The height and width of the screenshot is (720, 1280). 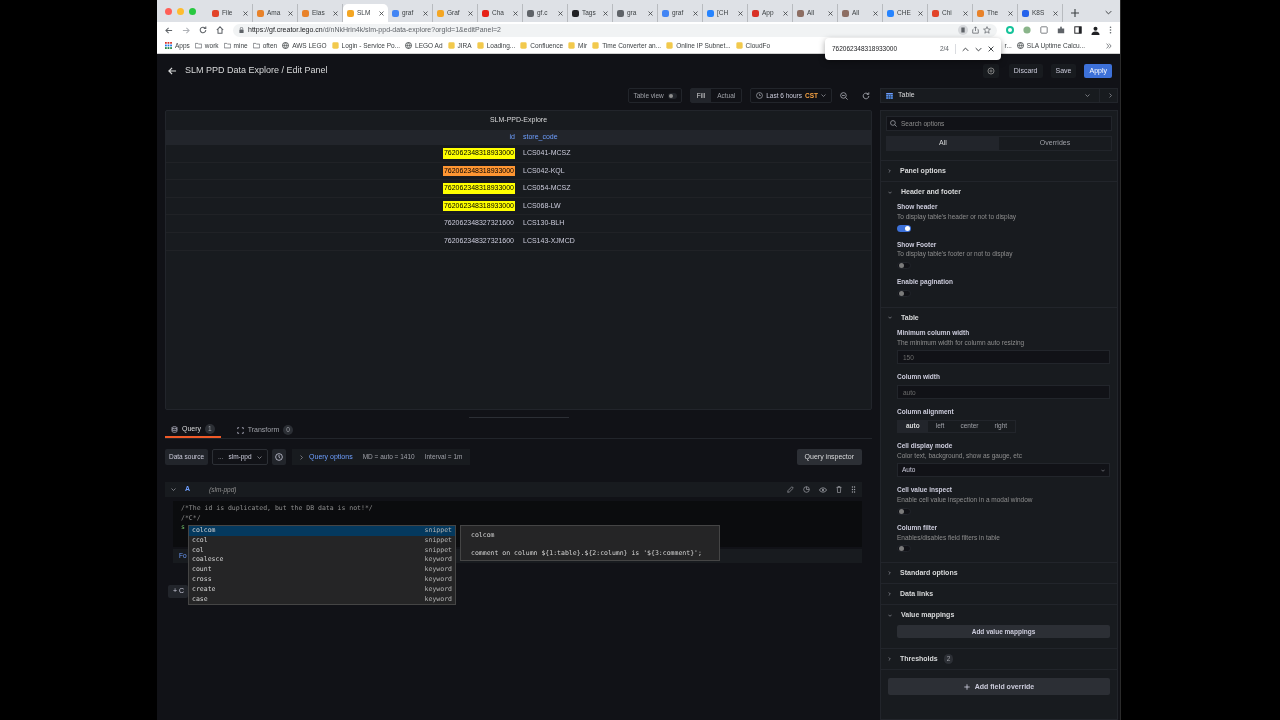 I want to click on settings-button, so click(x=990, y=71).